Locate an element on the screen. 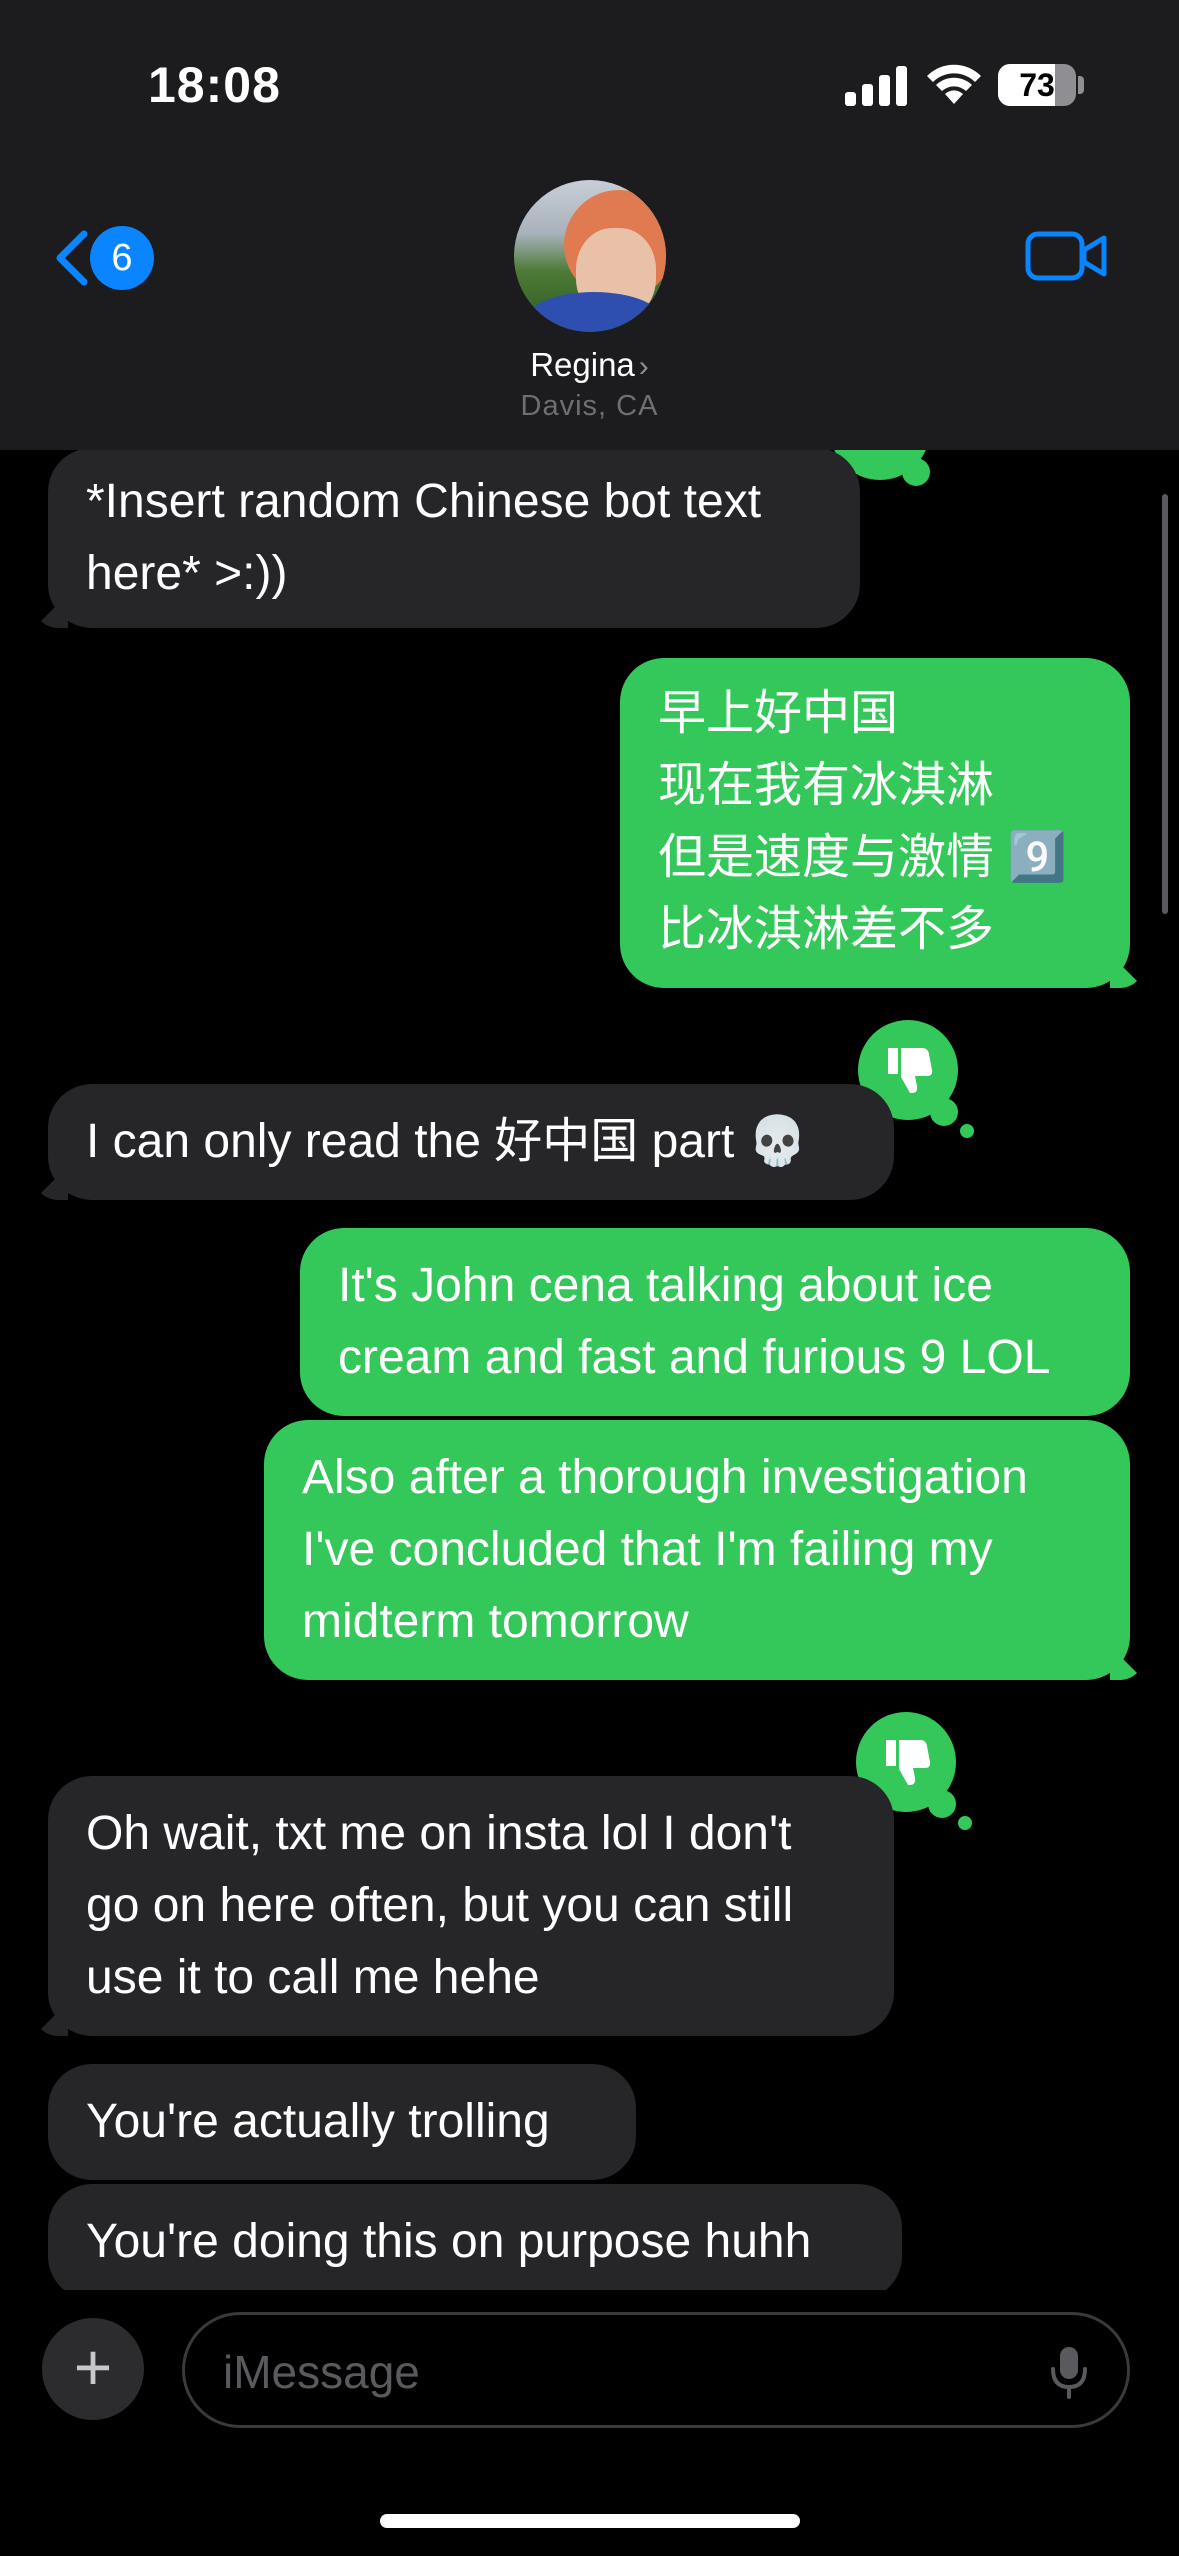 The height and width of the screenshot is (2556, 1179). wifi-icon is located at coordinates (954, 84).